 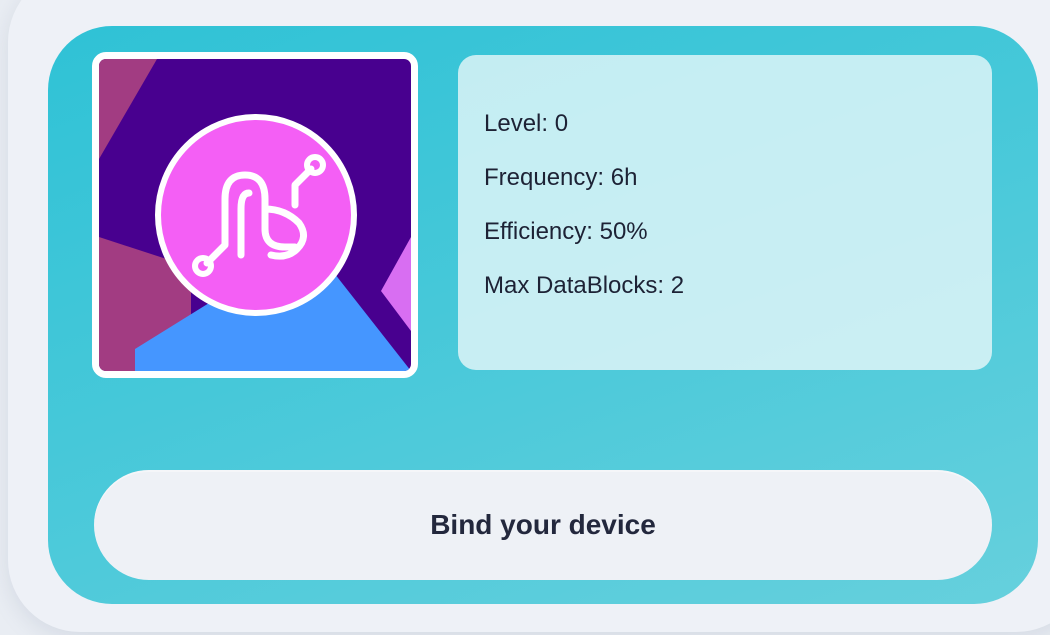 I want to click on stat-efficiency: Efficiency: 50%, so click(x=566, y=231).